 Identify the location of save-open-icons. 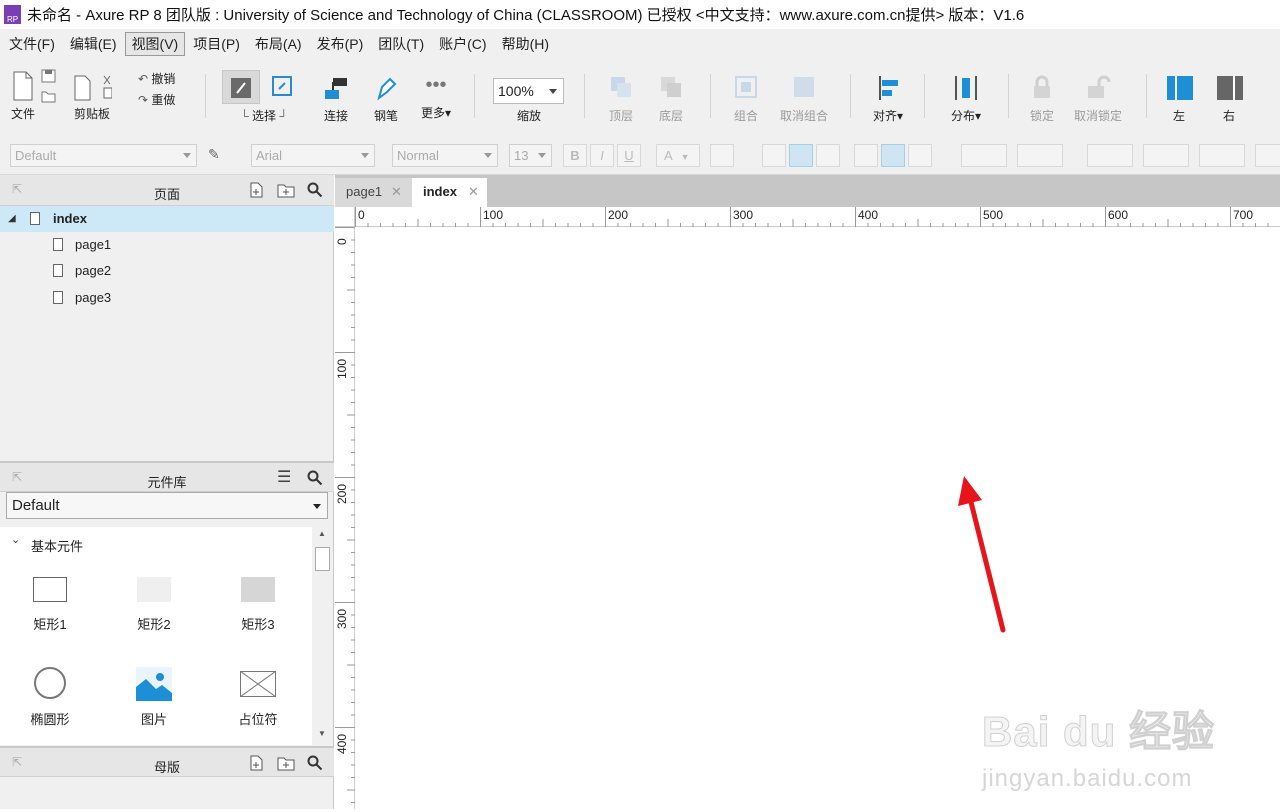
(49, 86).